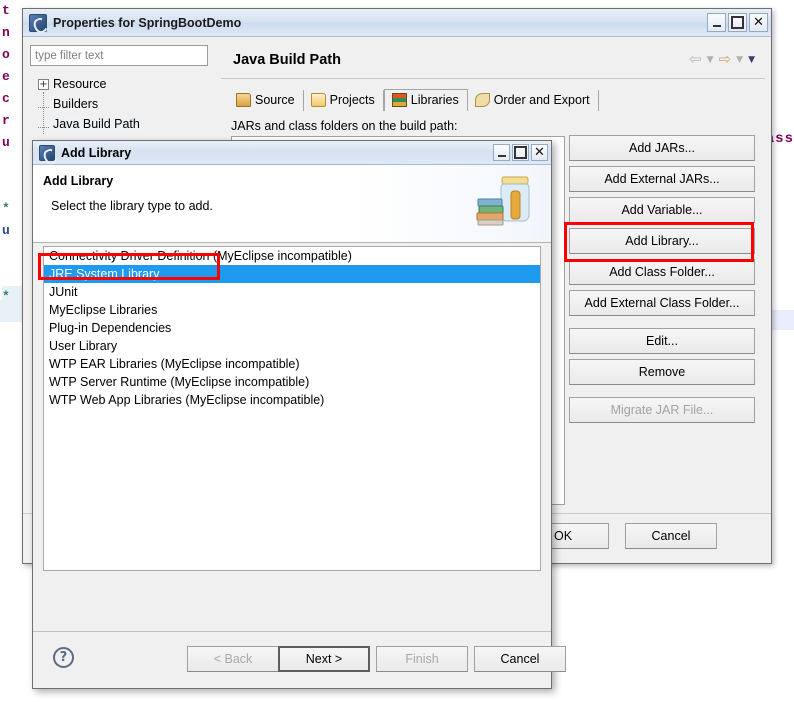 The width and height of the screenshot is (794, 702). Describe the element at coordinates (233, 659) in the screenshot. I see `back-button: < Back` at that location.